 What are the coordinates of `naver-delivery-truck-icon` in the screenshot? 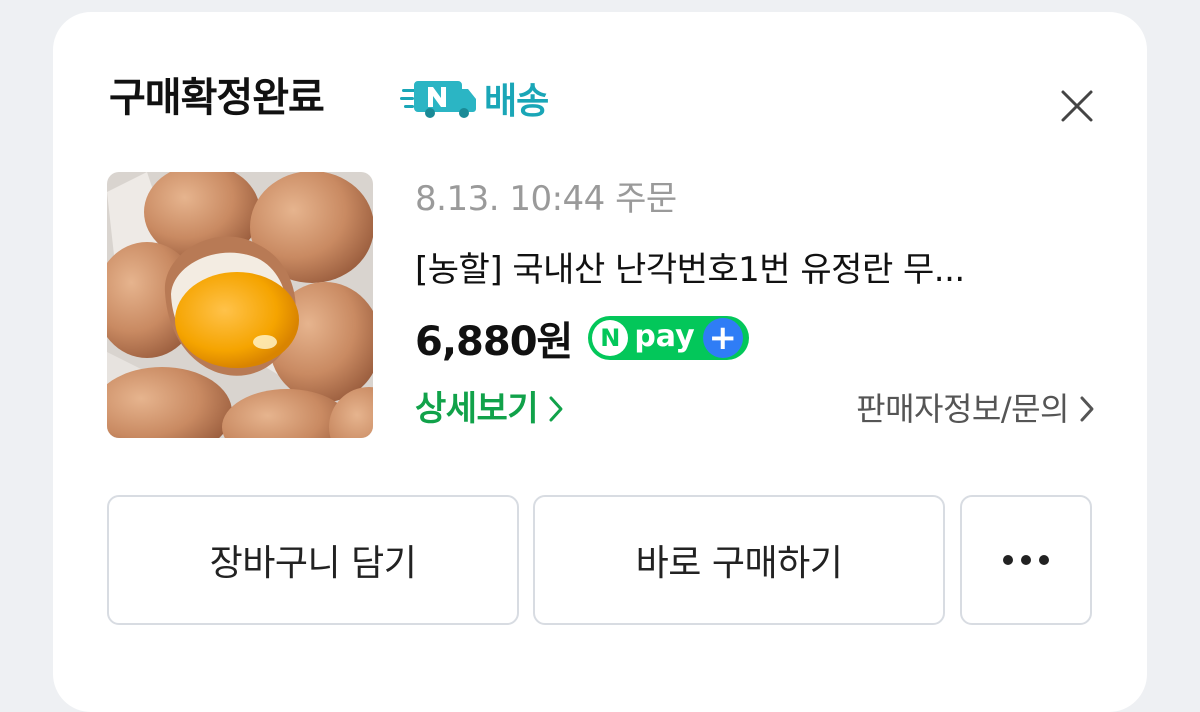 It's located at (438, 99).